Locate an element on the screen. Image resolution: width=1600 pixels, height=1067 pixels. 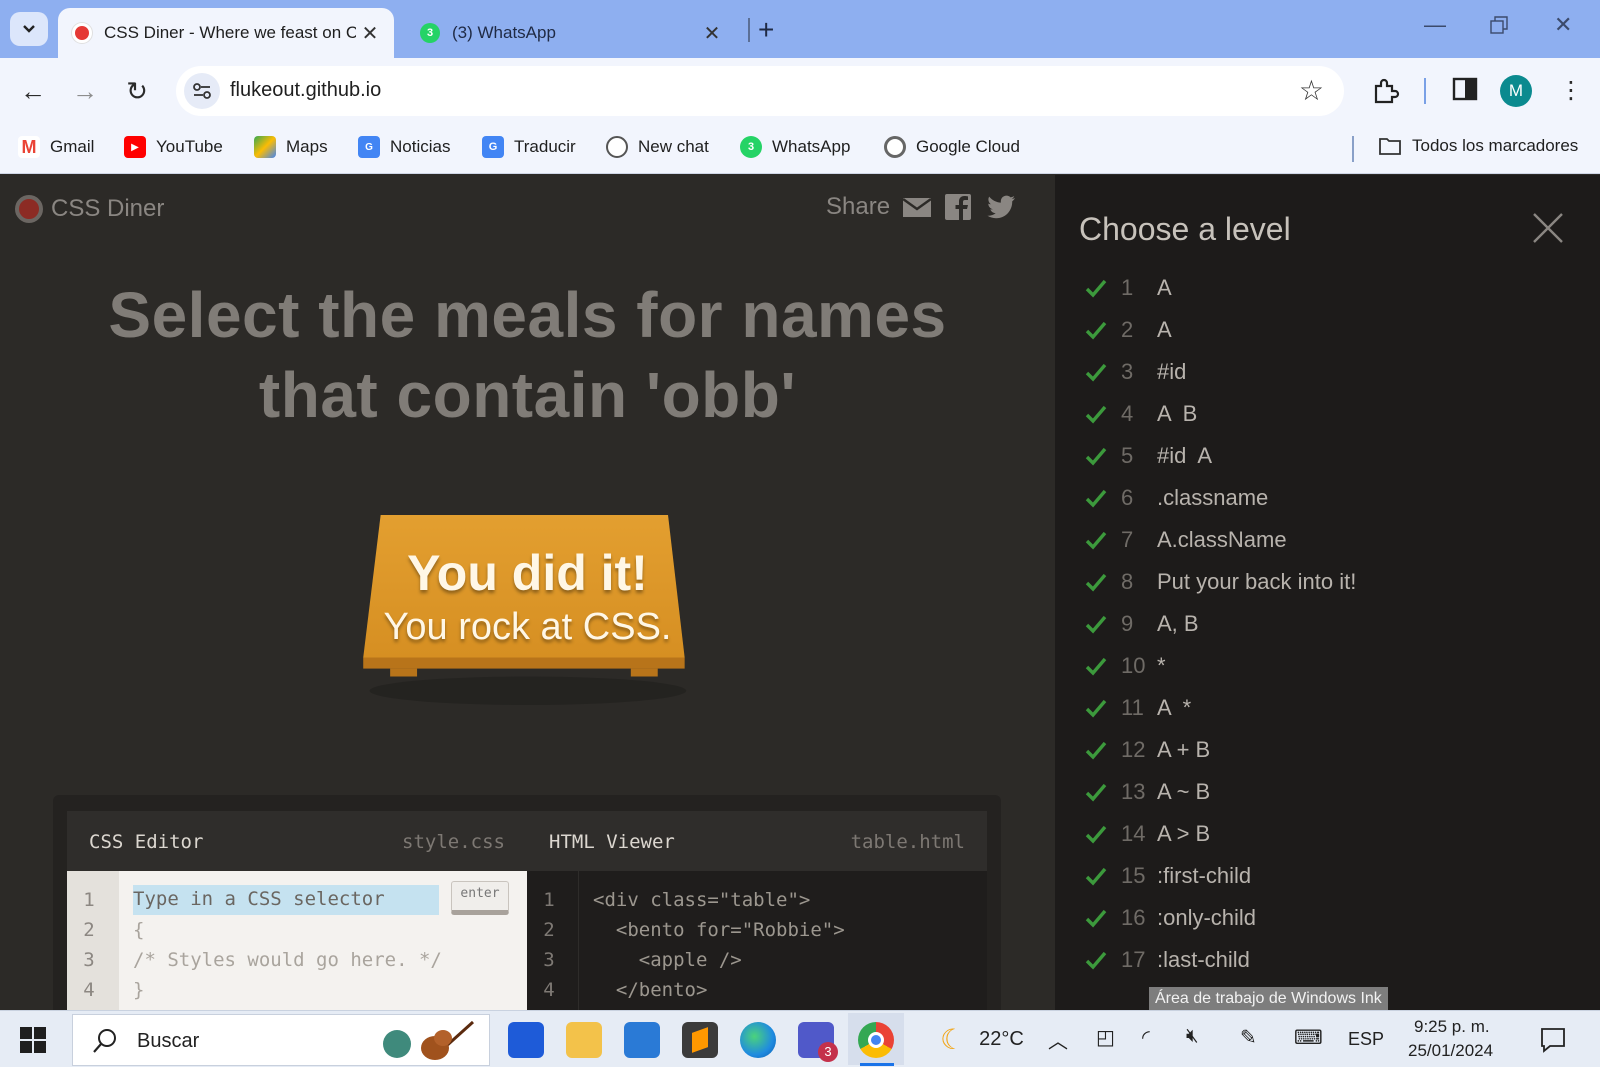
close-icon is located at coordinates (1548, 228).